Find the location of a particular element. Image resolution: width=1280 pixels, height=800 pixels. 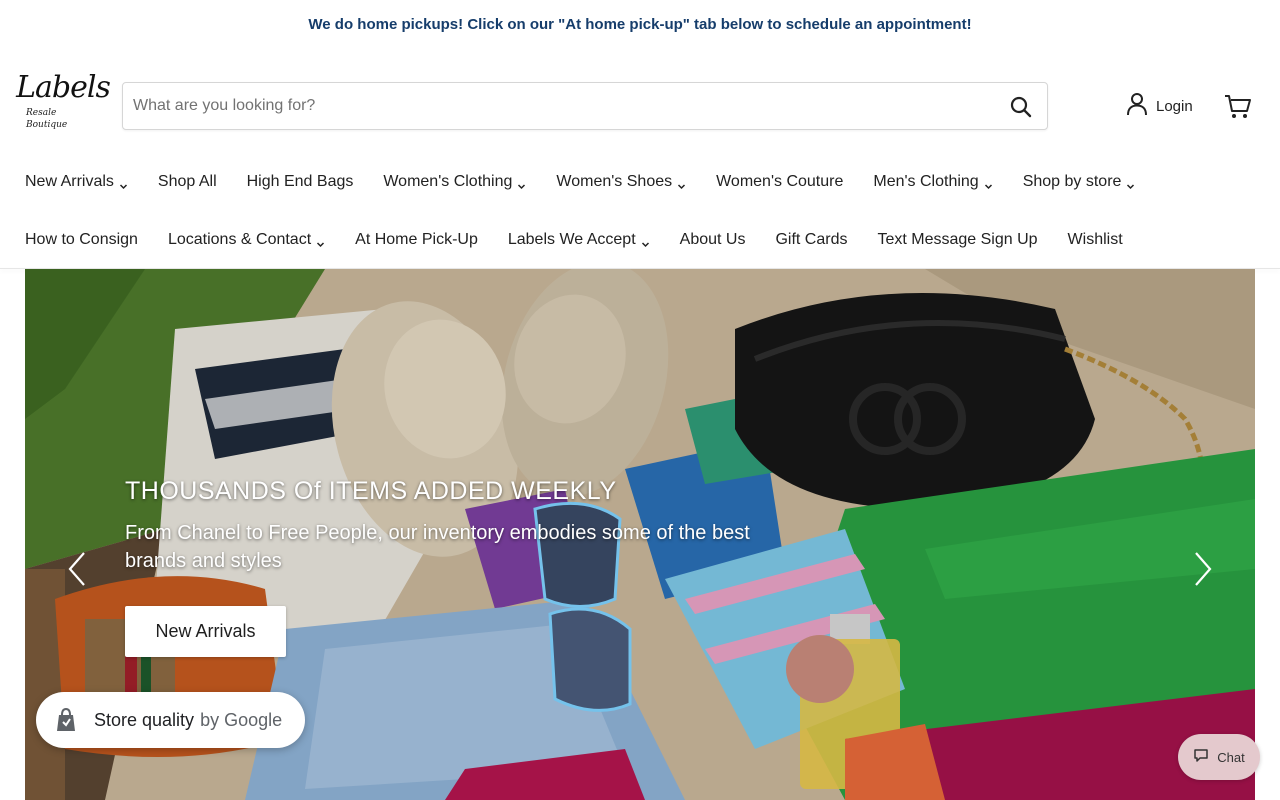

nav-label: New Arrivals is located at coordinates (69, 181).